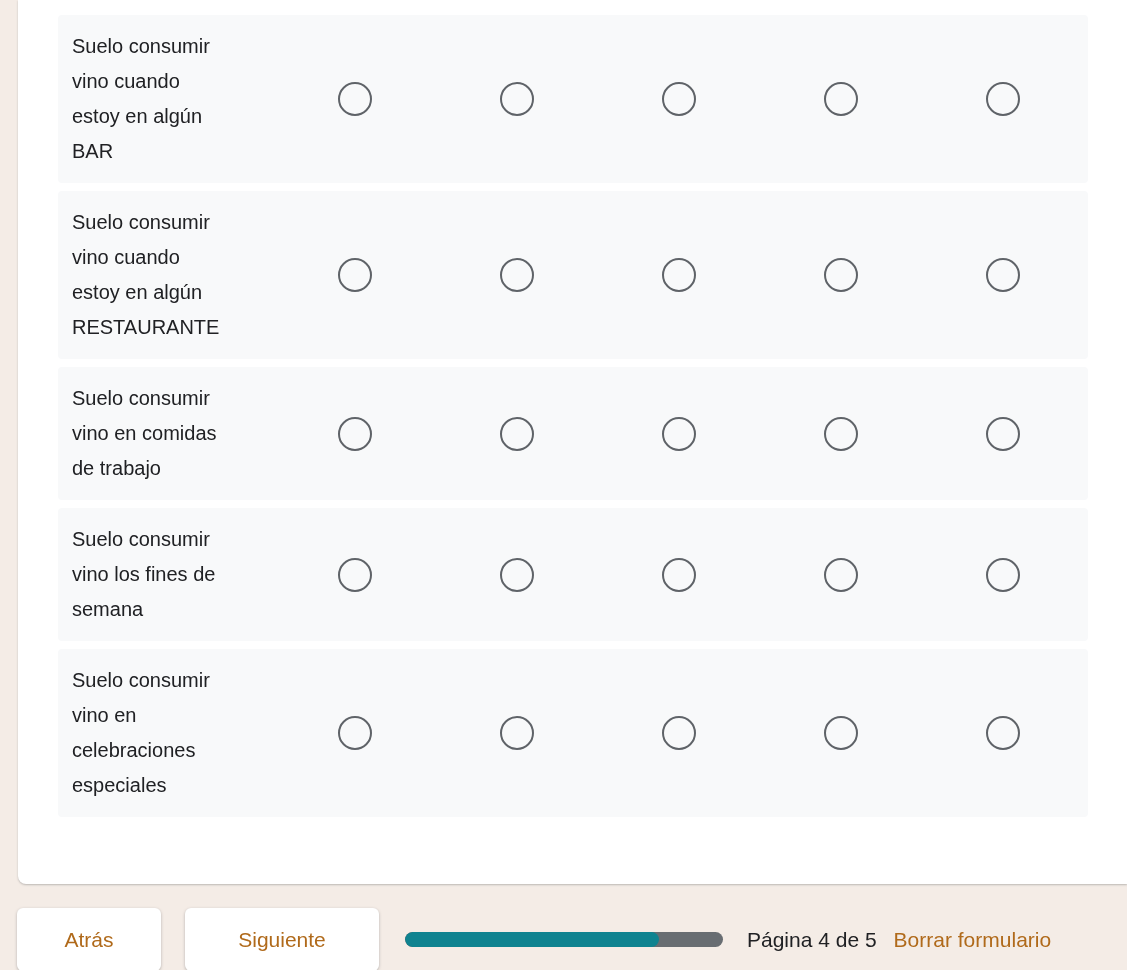 The image size is (1127, 970). Describe the element at coordinates (141, 733) in the screenshot. I see `row-label: Suelo consumir vino en celebraciones especiales` at that location.